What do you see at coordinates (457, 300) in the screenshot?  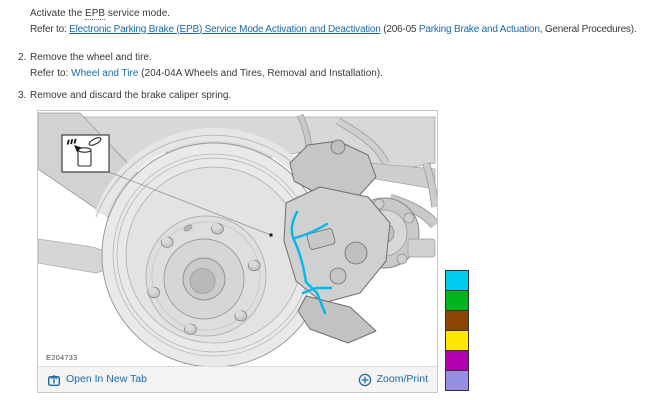 I see `palette-swatch-green` at bounding box center [457, 300].